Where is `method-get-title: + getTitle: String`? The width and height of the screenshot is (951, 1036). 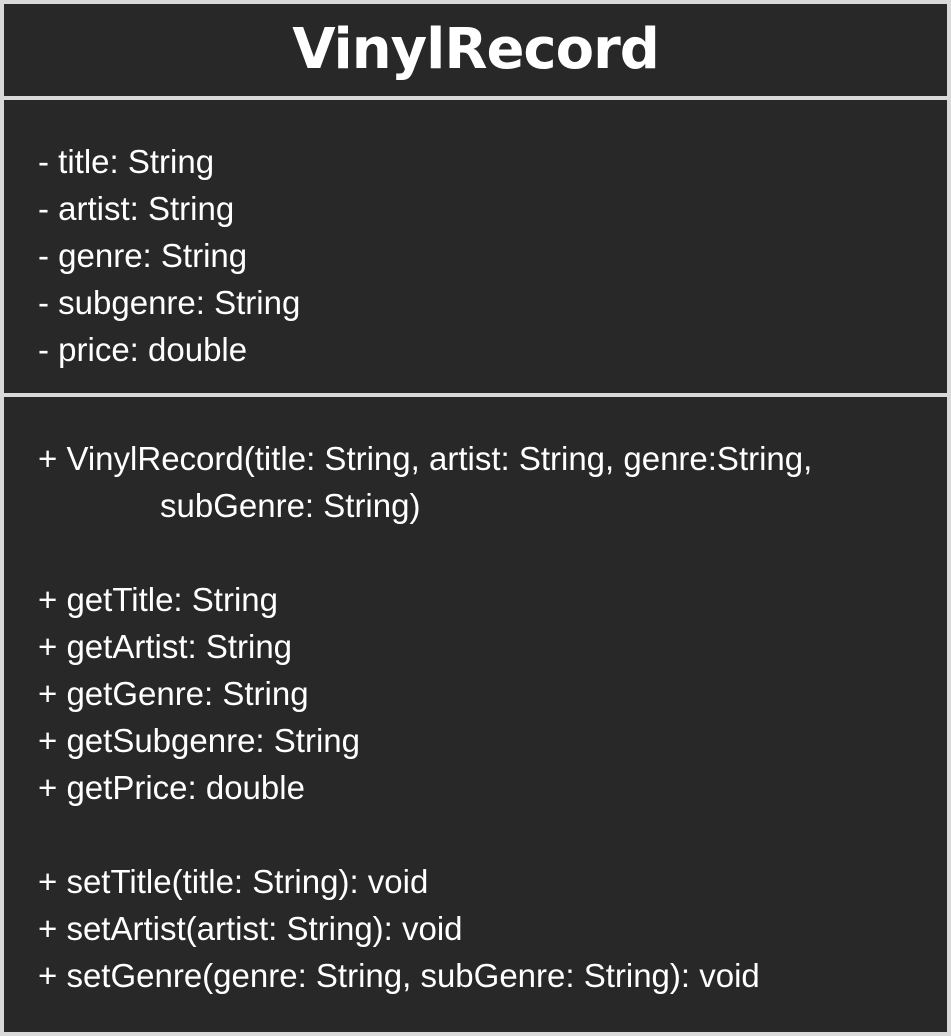
method-get-title: + getTitle: String is located at coordinates (158, 599).